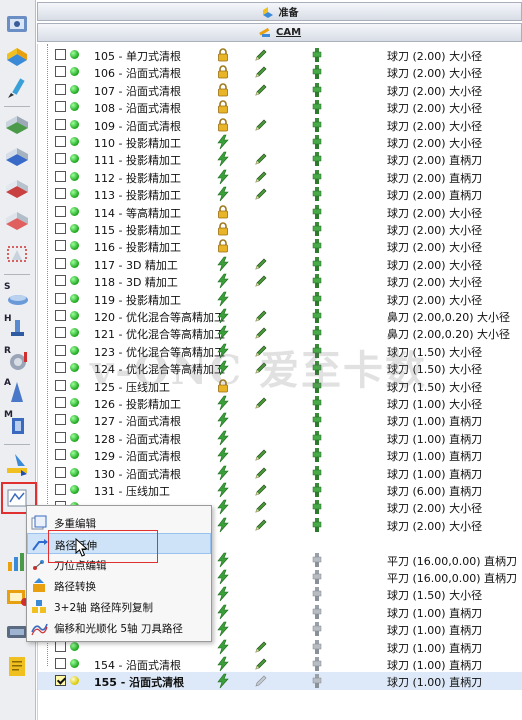  Describe the element at coordinates (280, 681) in the screenshot. I see `table-row: 155 - 沿面式清根 球刀 (1.00) 直柄刀` at that location.